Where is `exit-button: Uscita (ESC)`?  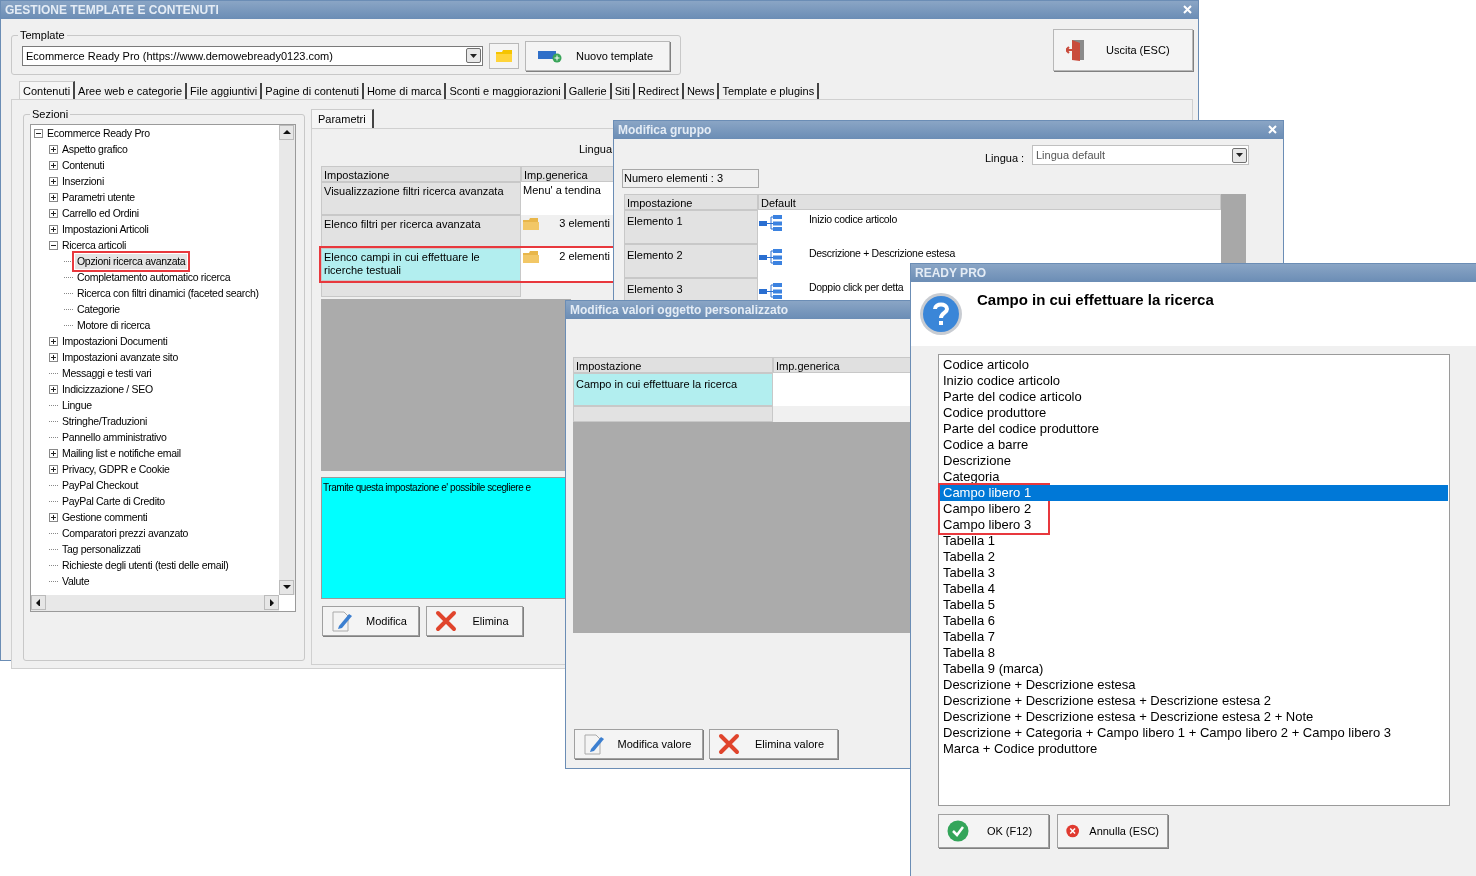 exit-button: Uscita (ESC) is located at coordinates (1123, 50).